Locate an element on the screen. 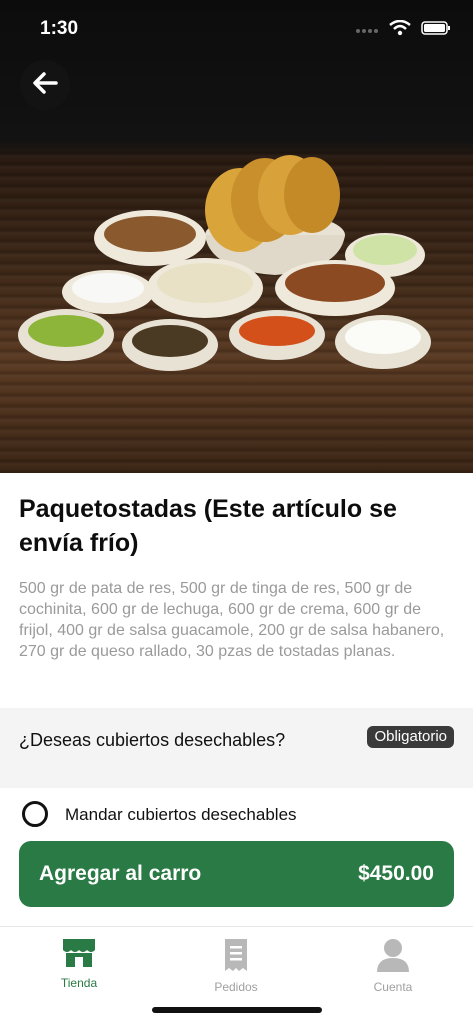 The height and width of the screenshot is (1024, 473). cutlery-radio is located at coordinates (35, 814).